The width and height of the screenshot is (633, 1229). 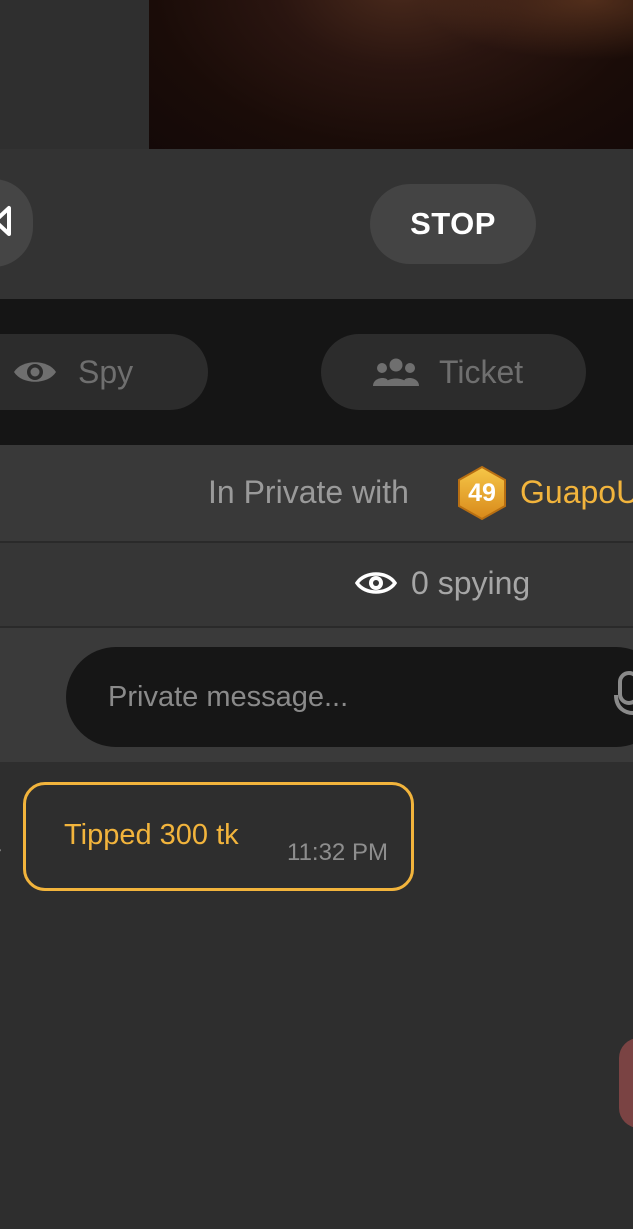 I want to click on spying-count: 0 spying, so click(x=471, y=583).